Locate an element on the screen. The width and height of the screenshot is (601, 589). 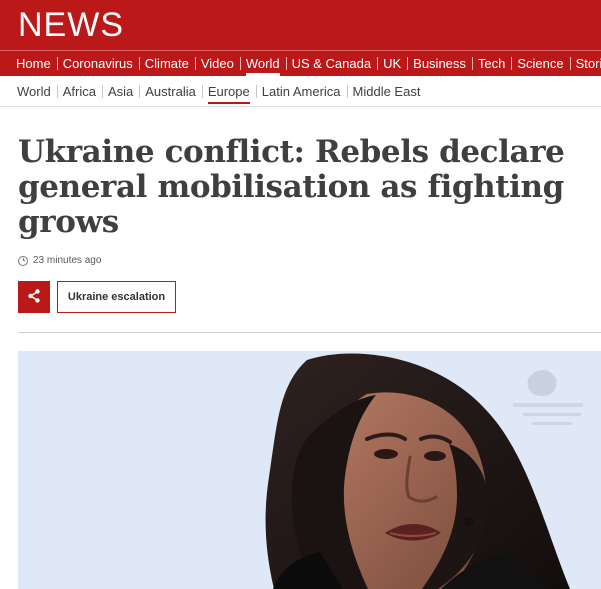
share-button is located at coordinates (34, 297).